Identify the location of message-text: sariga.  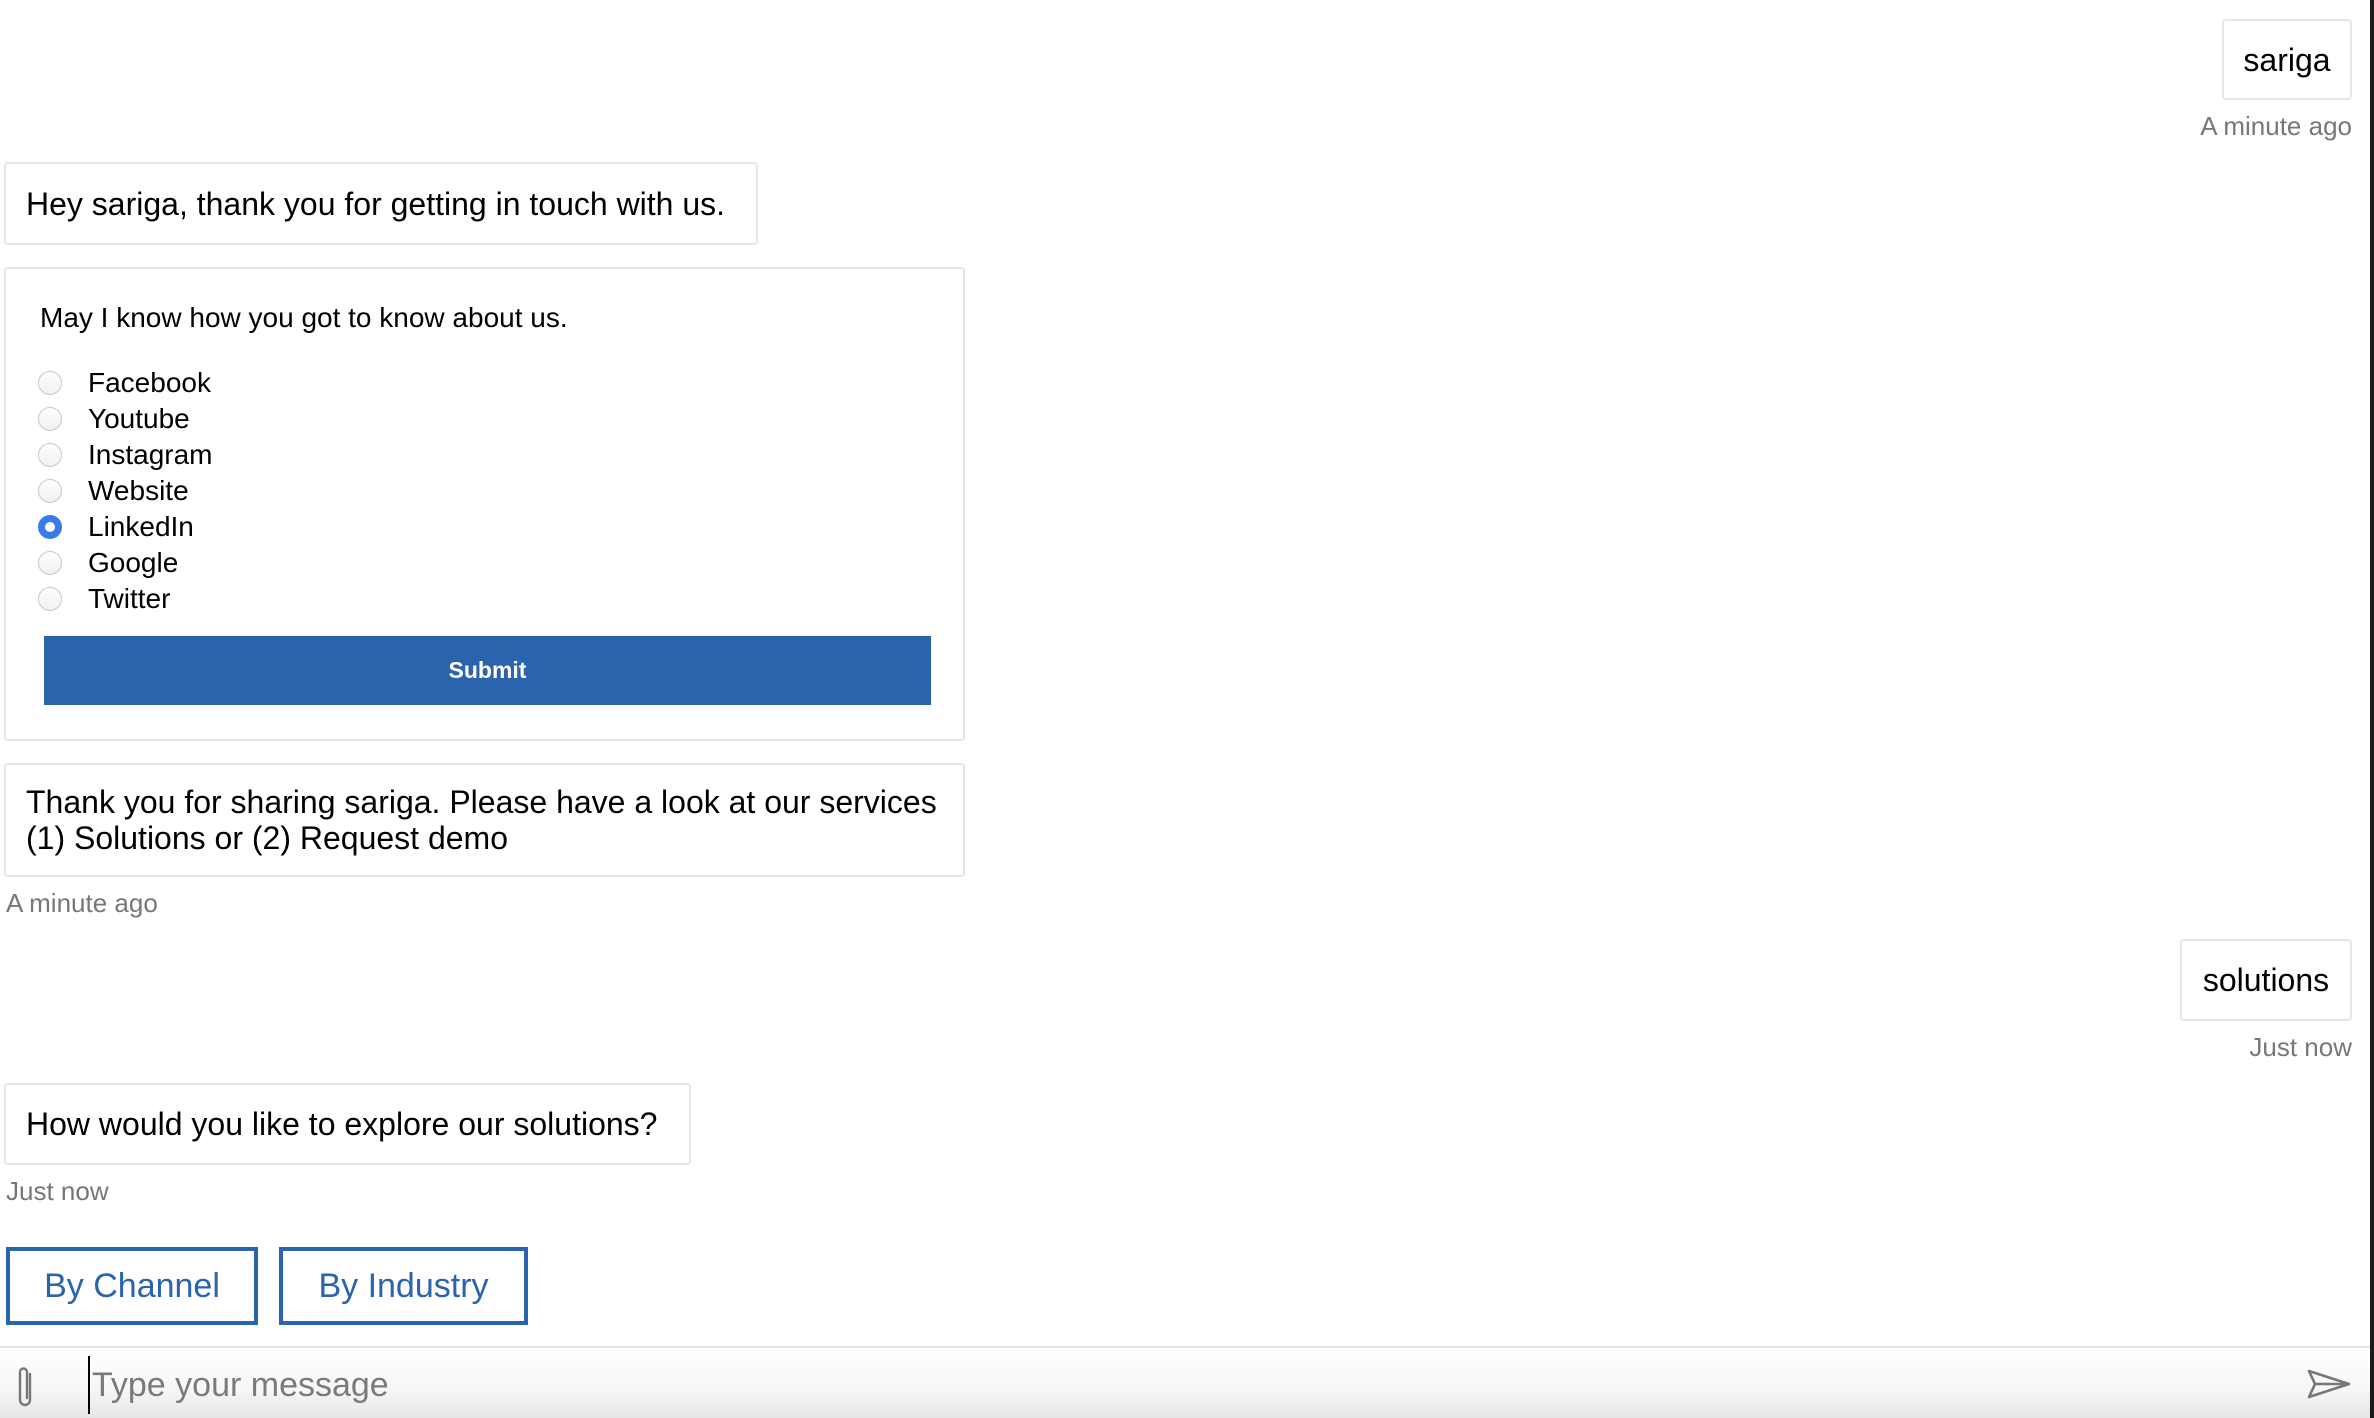
(2287, 59).